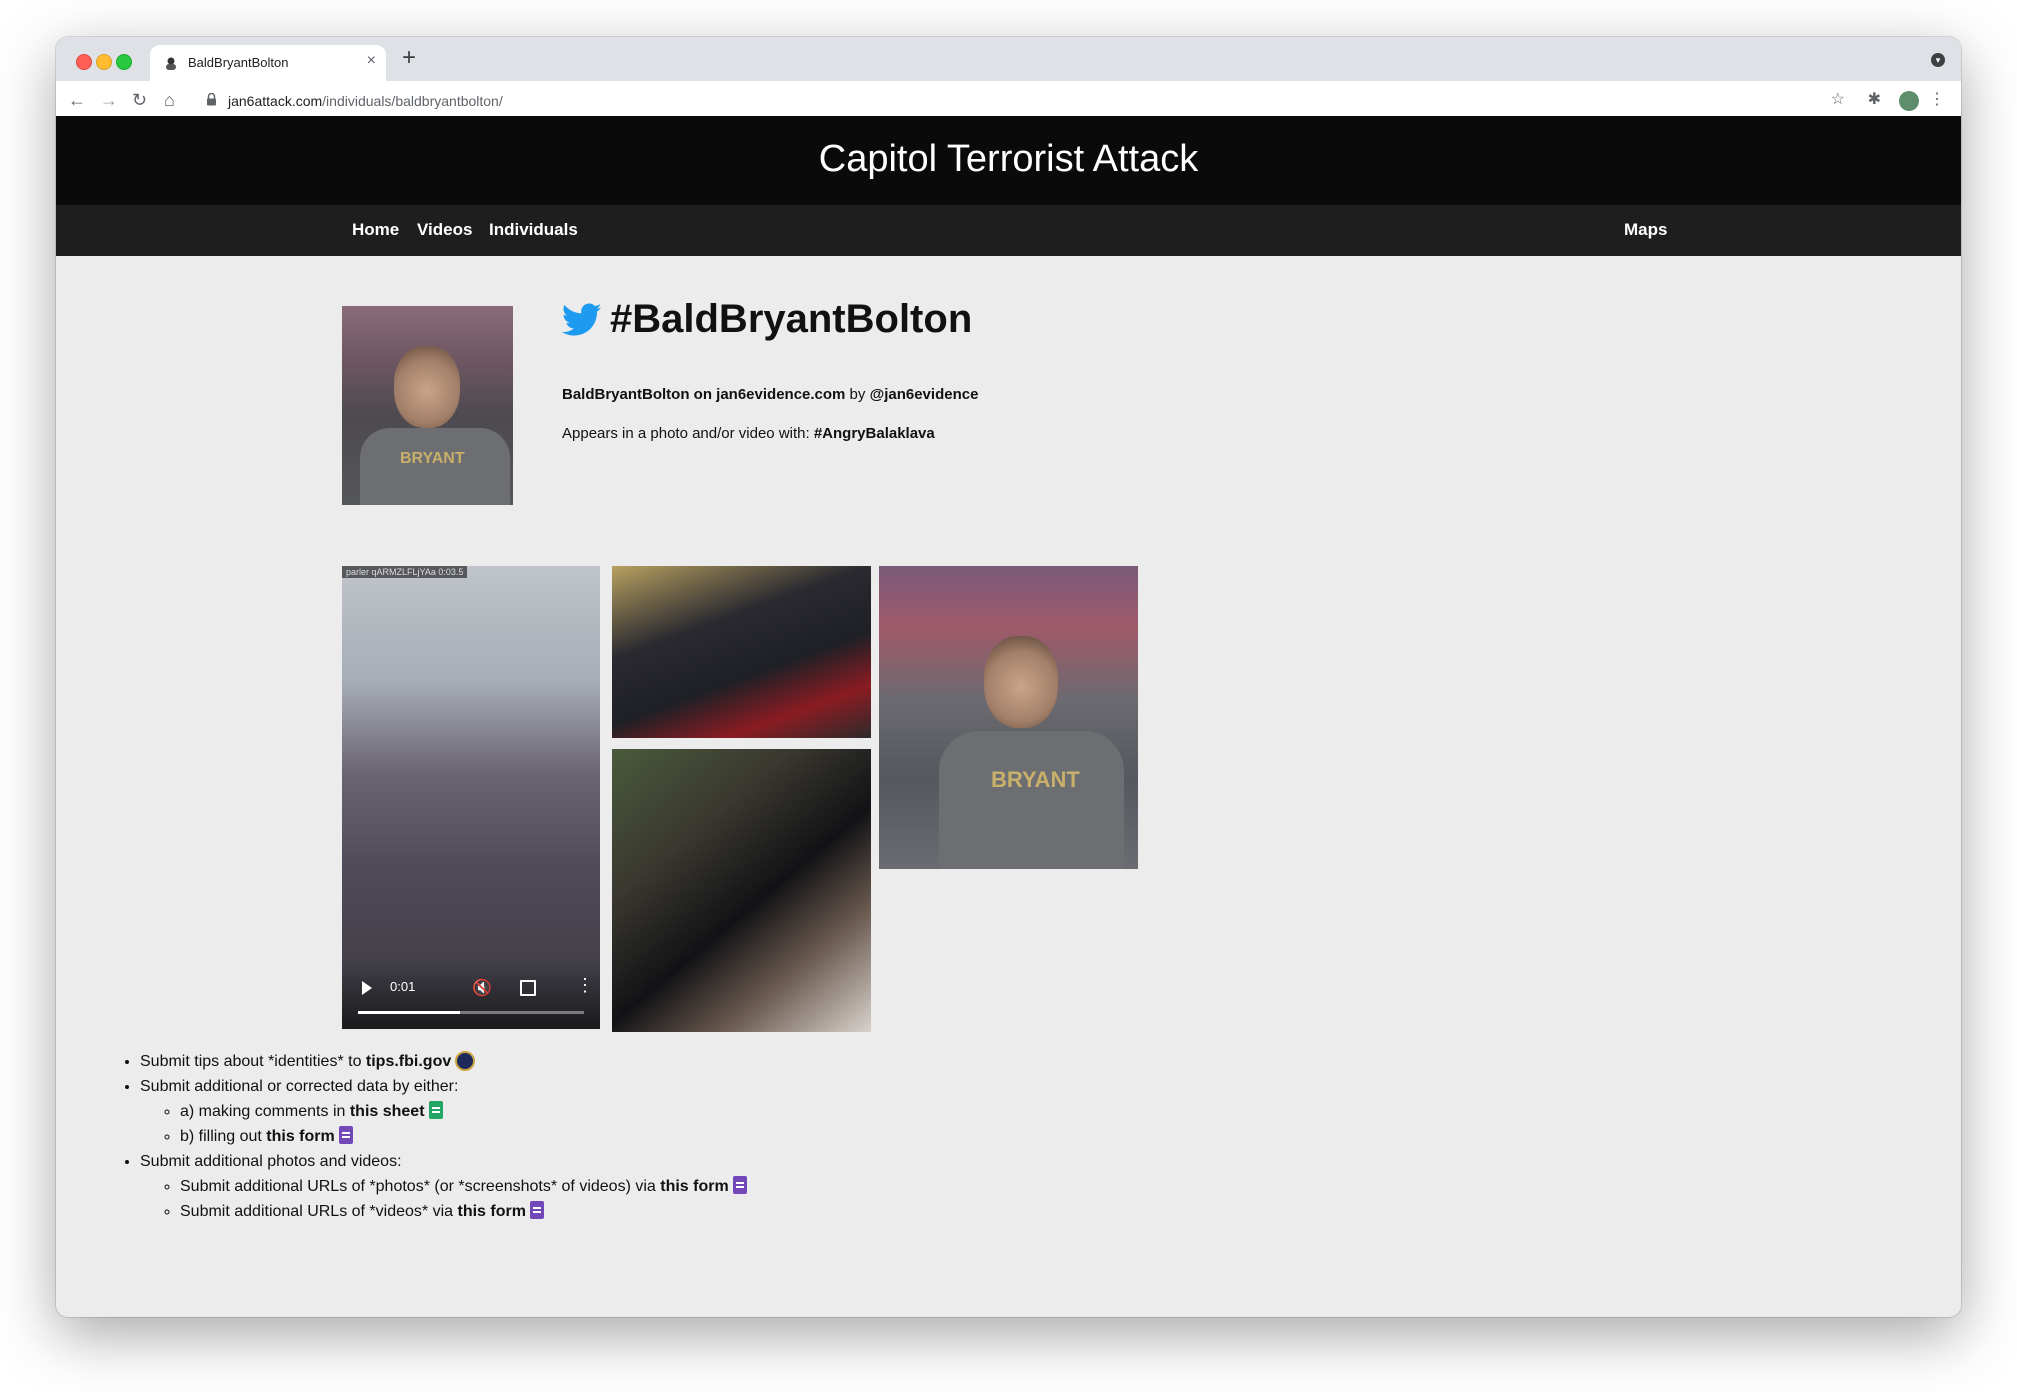  Describe the element at coordinates (387, 1111) in the screenshot. I see `sheet-link: this sheet` at that location.